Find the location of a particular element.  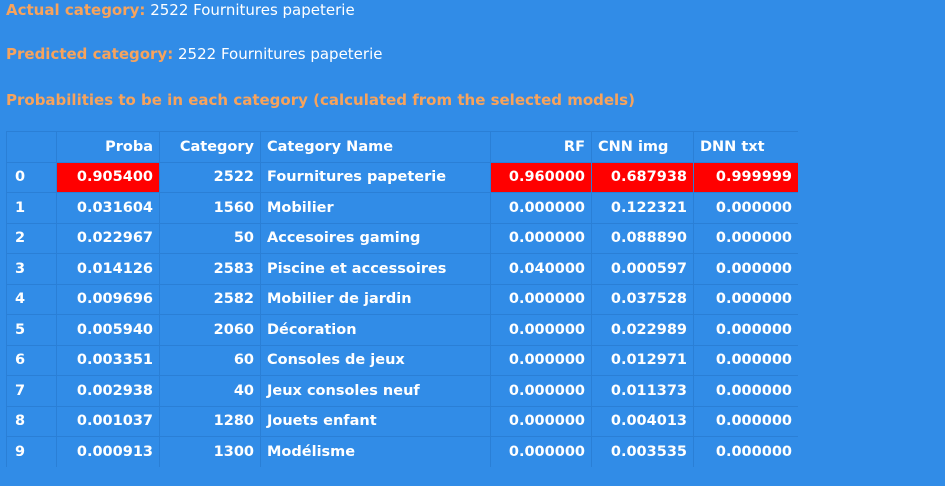

category-cell: 50 is located at coordinates (210, 238).